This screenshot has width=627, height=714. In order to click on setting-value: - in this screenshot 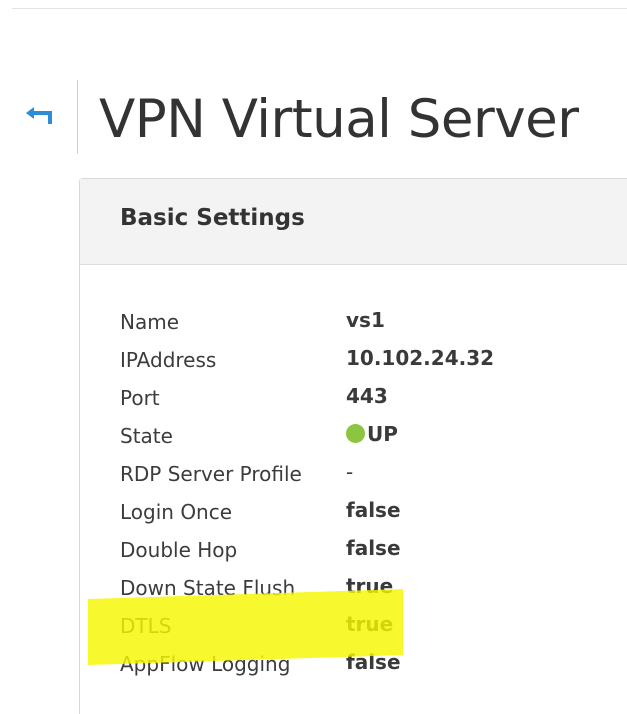, I will do `click(350, 472)`.